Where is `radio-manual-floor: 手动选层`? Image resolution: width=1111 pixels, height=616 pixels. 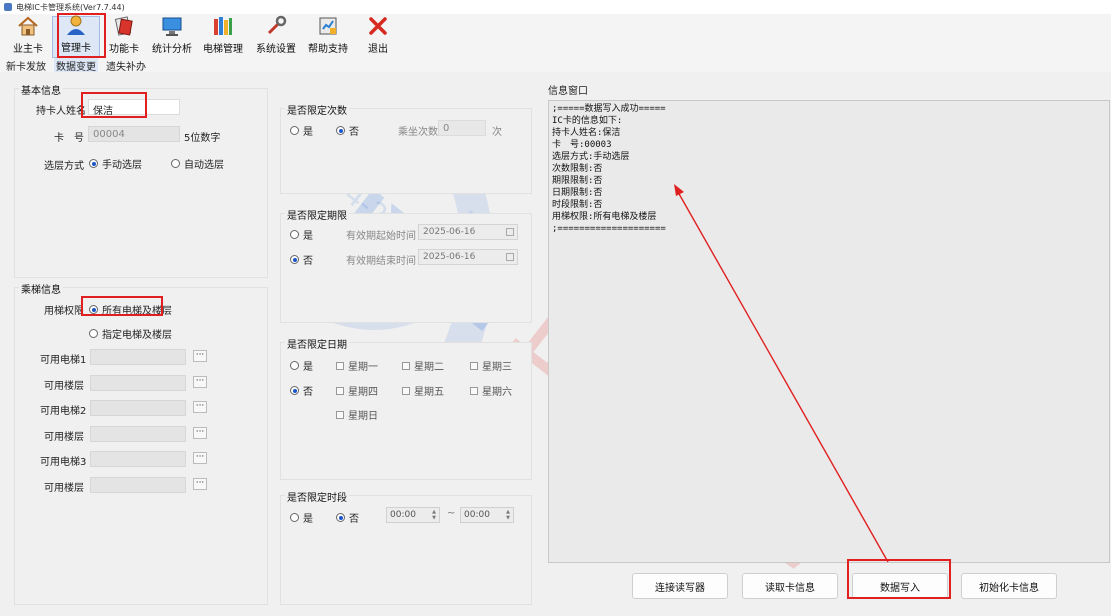 radio-manual-floor: 手动选层 is located at coordinates (115, 163).